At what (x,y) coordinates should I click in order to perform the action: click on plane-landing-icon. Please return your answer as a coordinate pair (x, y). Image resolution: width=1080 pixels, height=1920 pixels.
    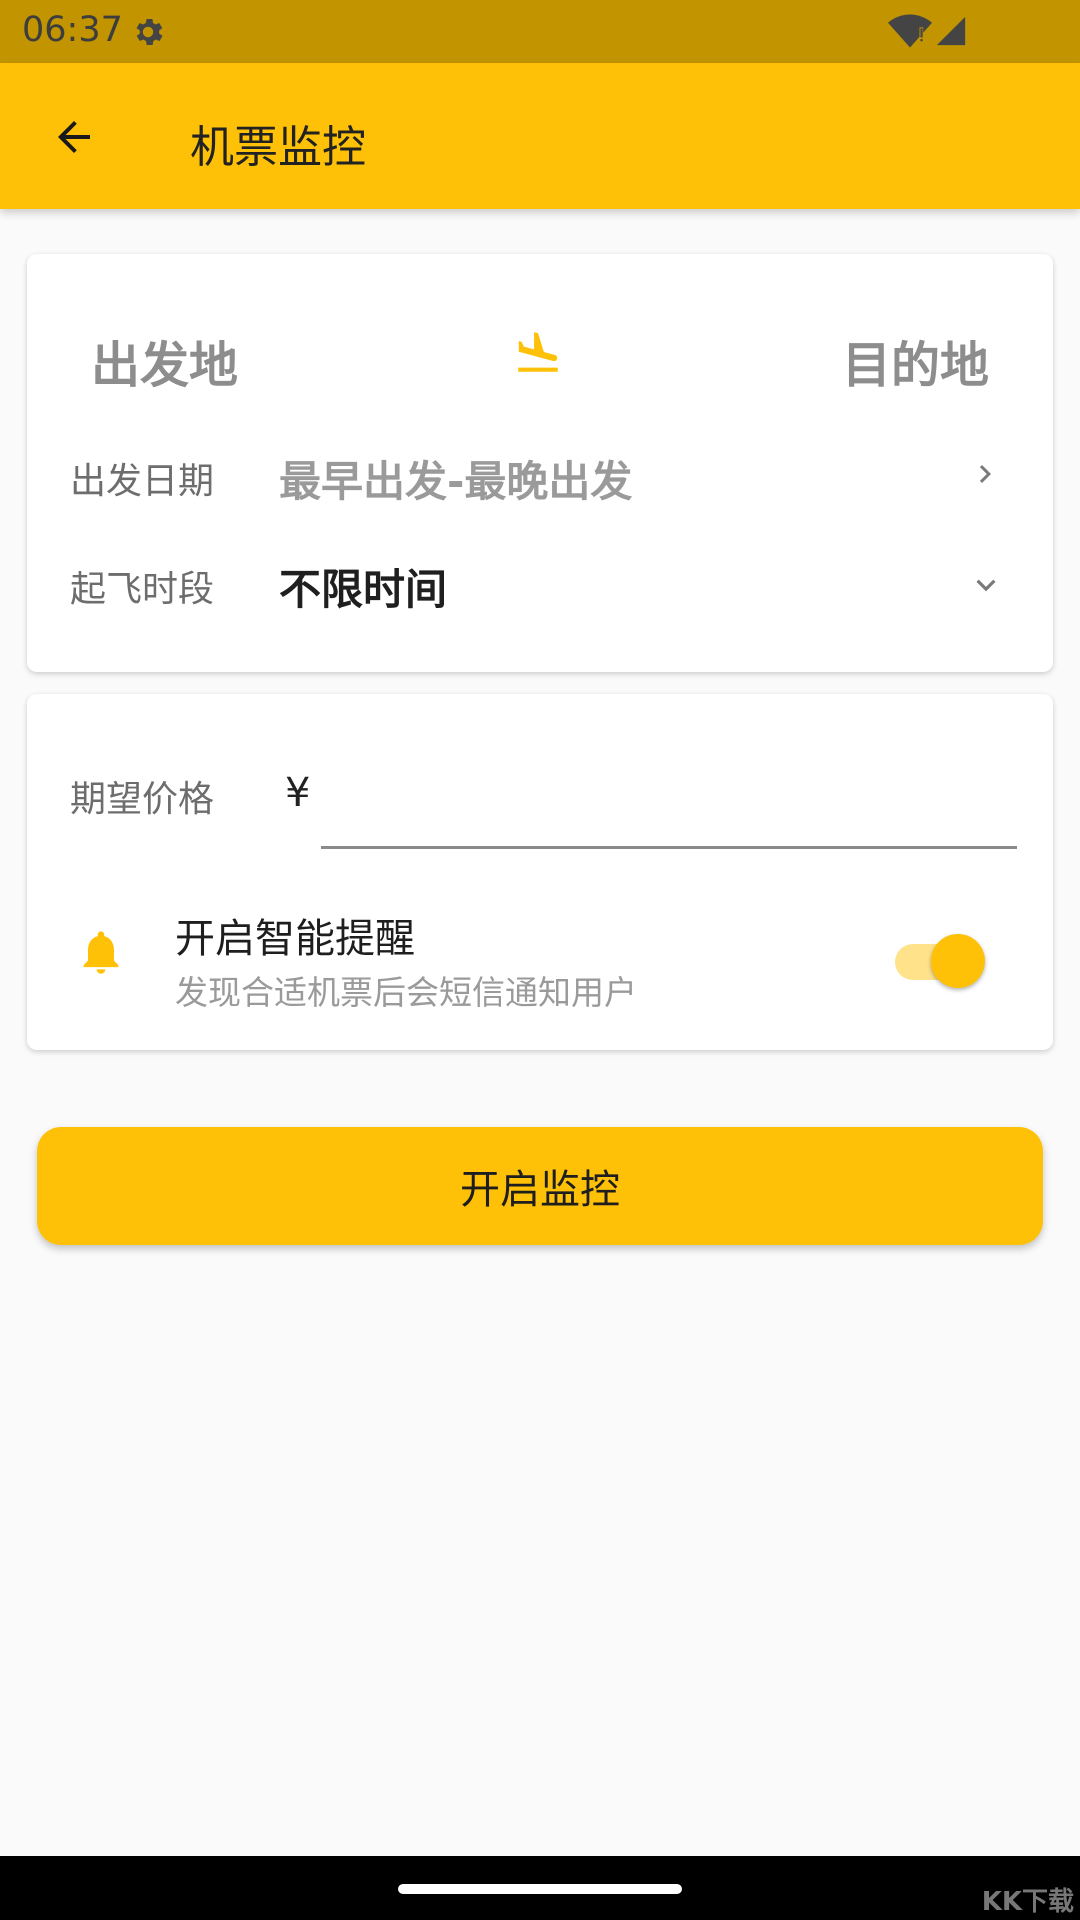
    Looking at the image, I should click on (538, 353).